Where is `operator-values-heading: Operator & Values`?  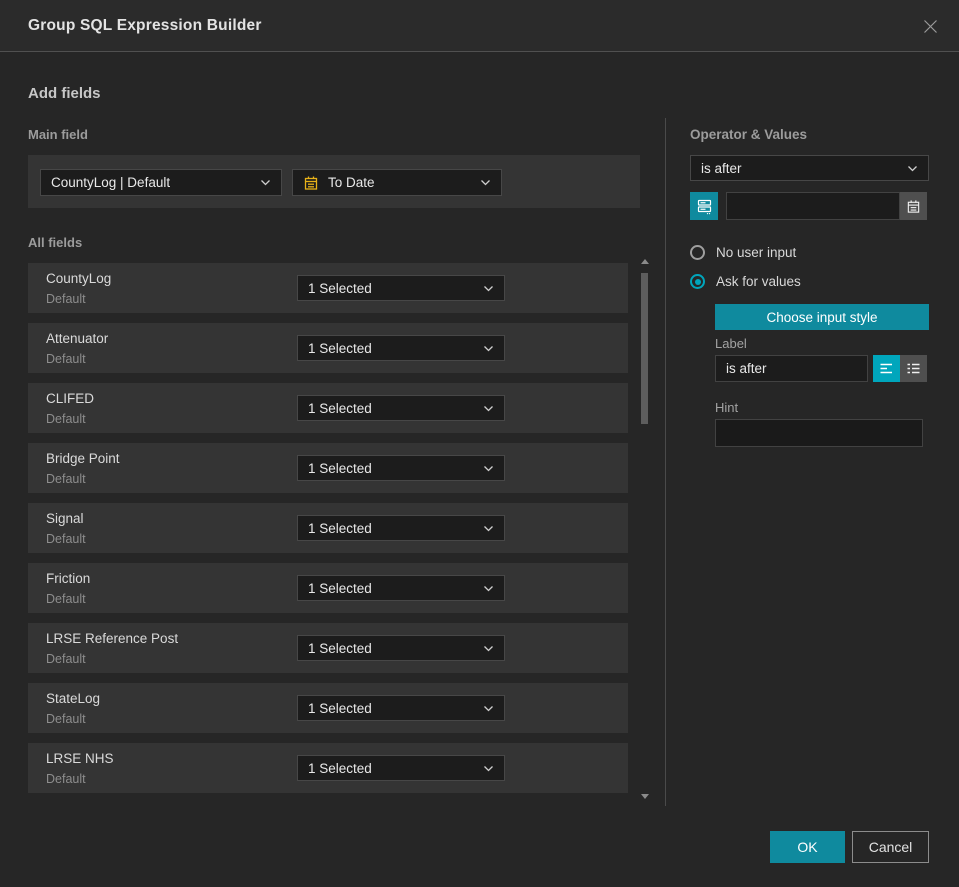
operator-values-heading: Operator & Values is located at coordinates (749, 134).